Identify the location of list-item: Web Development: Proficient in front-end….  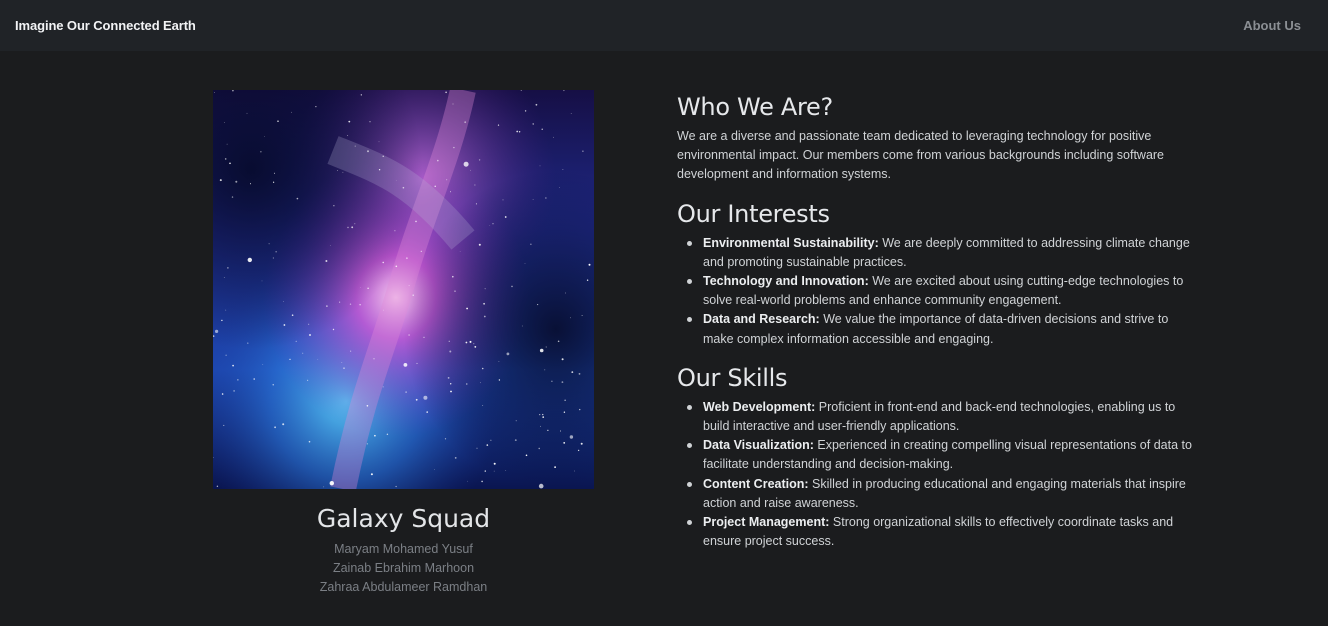
(939, 417).